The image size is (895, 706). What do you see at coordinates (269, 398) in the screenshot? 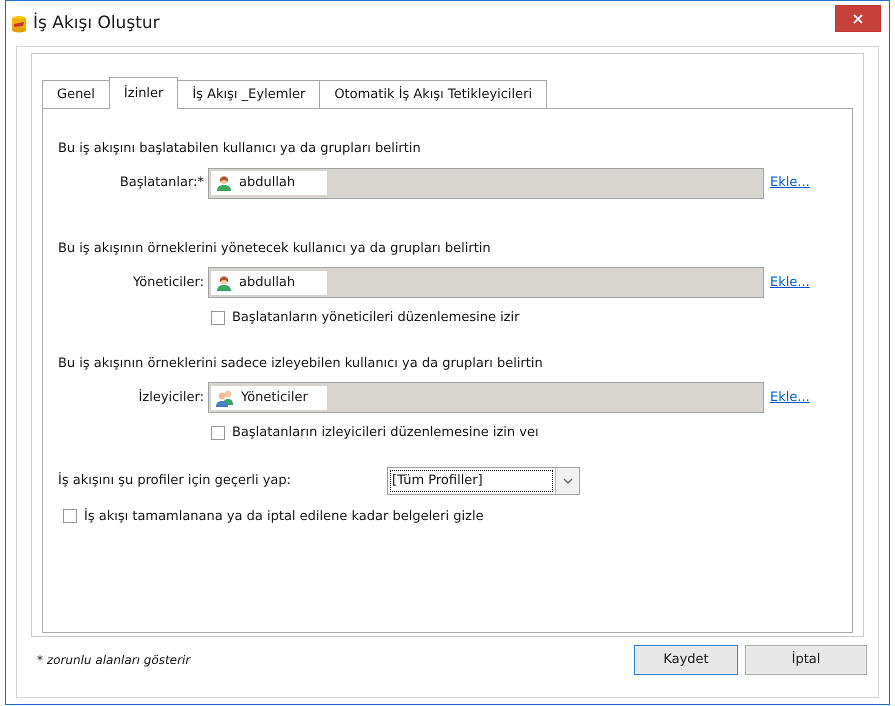
I see `principal-chip: Yöneticiler` at bounding box center [269, 398].